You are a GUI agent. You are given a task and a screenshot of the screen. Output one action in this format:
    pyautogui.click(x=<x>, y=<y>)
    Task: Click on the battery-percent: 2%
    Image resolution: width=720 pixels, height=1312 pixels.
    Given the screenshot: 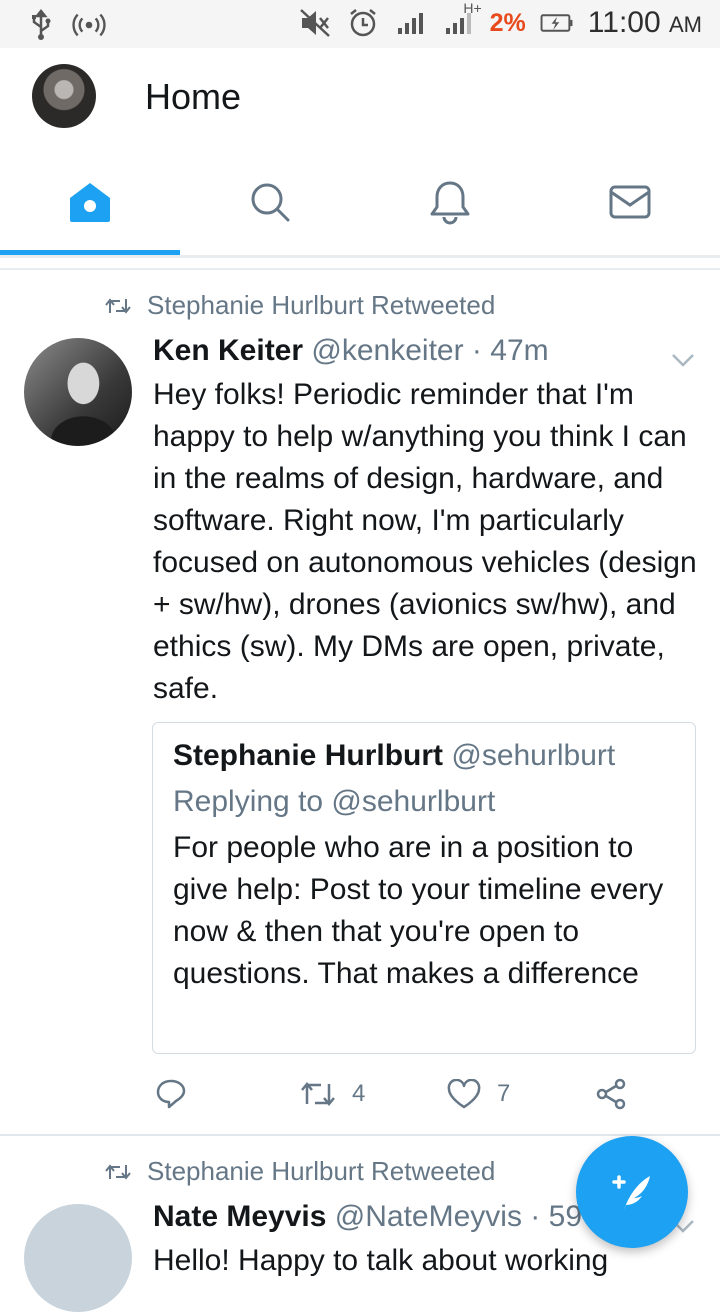 What is the action you would take?
    pyautogui.click(x=507, y=22)
    